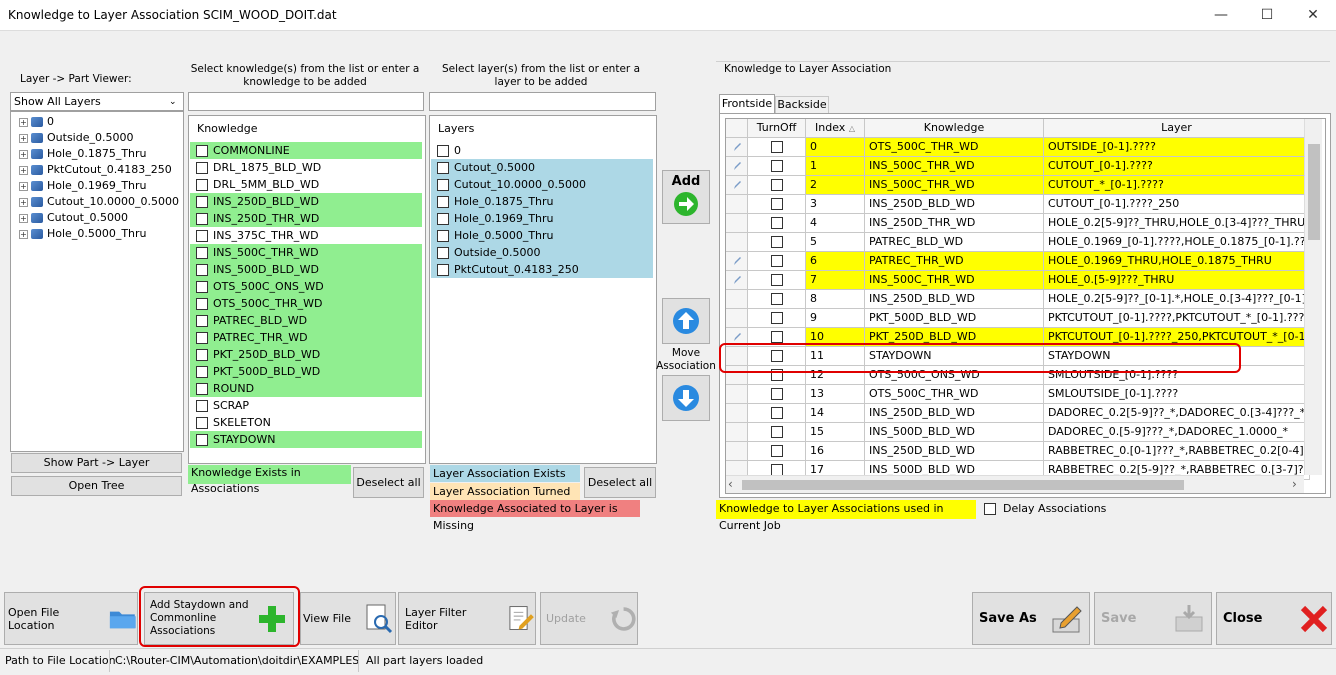 The image size is (1336, 675). Describe the element at coordinates (620, 482) in the screenshot. I see `deselect-layers-button: Deselect all` at that location.